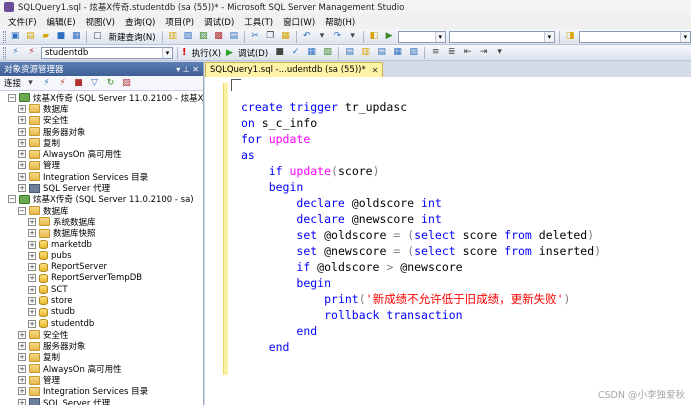  Describe the element at coordinates (397, 53) in the screenshot. I see `results-grid-icon: ▦` at that location.